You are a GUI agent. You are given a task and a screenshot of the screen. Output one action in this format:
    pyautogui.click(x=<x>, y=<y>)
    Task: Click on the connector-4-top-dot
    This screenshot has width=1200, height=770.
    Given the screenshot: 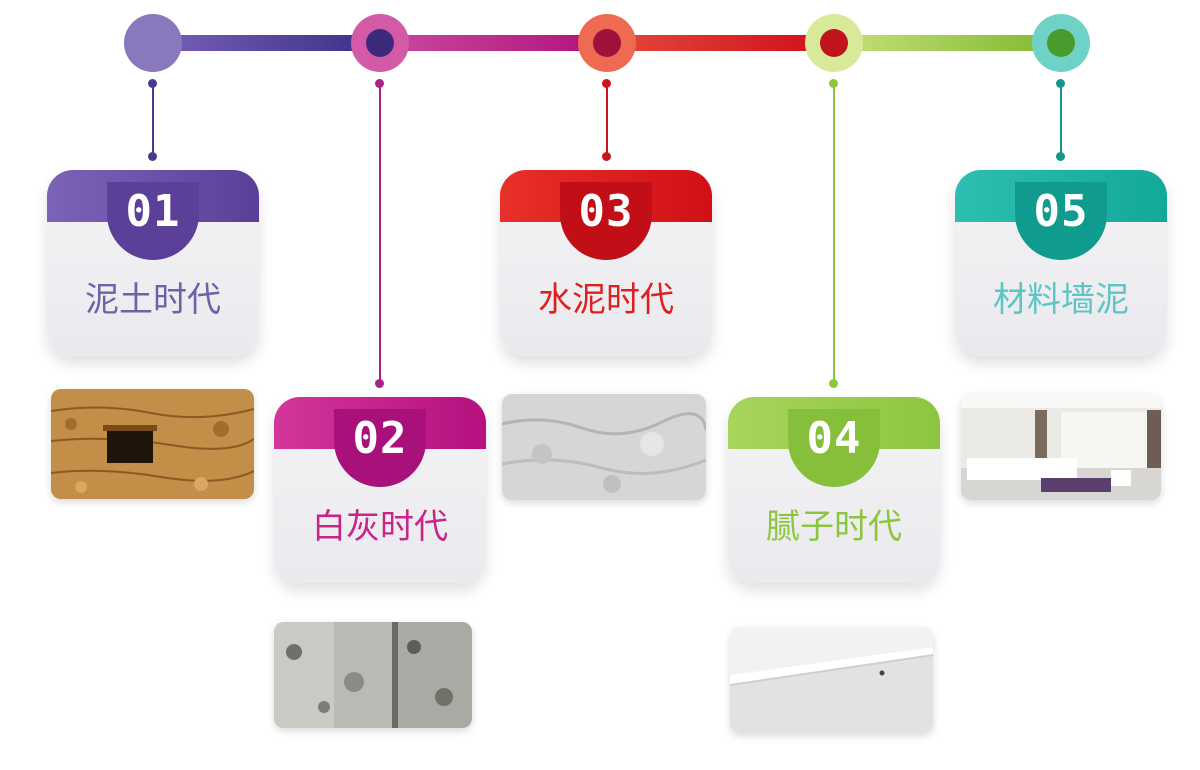 What is the action you would take?
    pyautogui.click(x=833, y=83)
    